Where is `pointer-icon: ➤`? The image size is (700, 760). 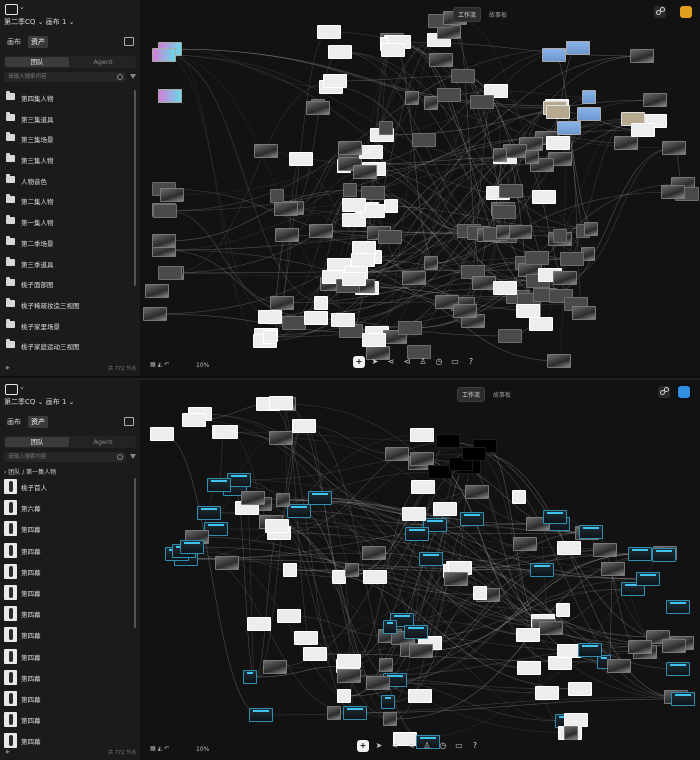
pointer-icon: ➤ is located at coordinates (375, 362).